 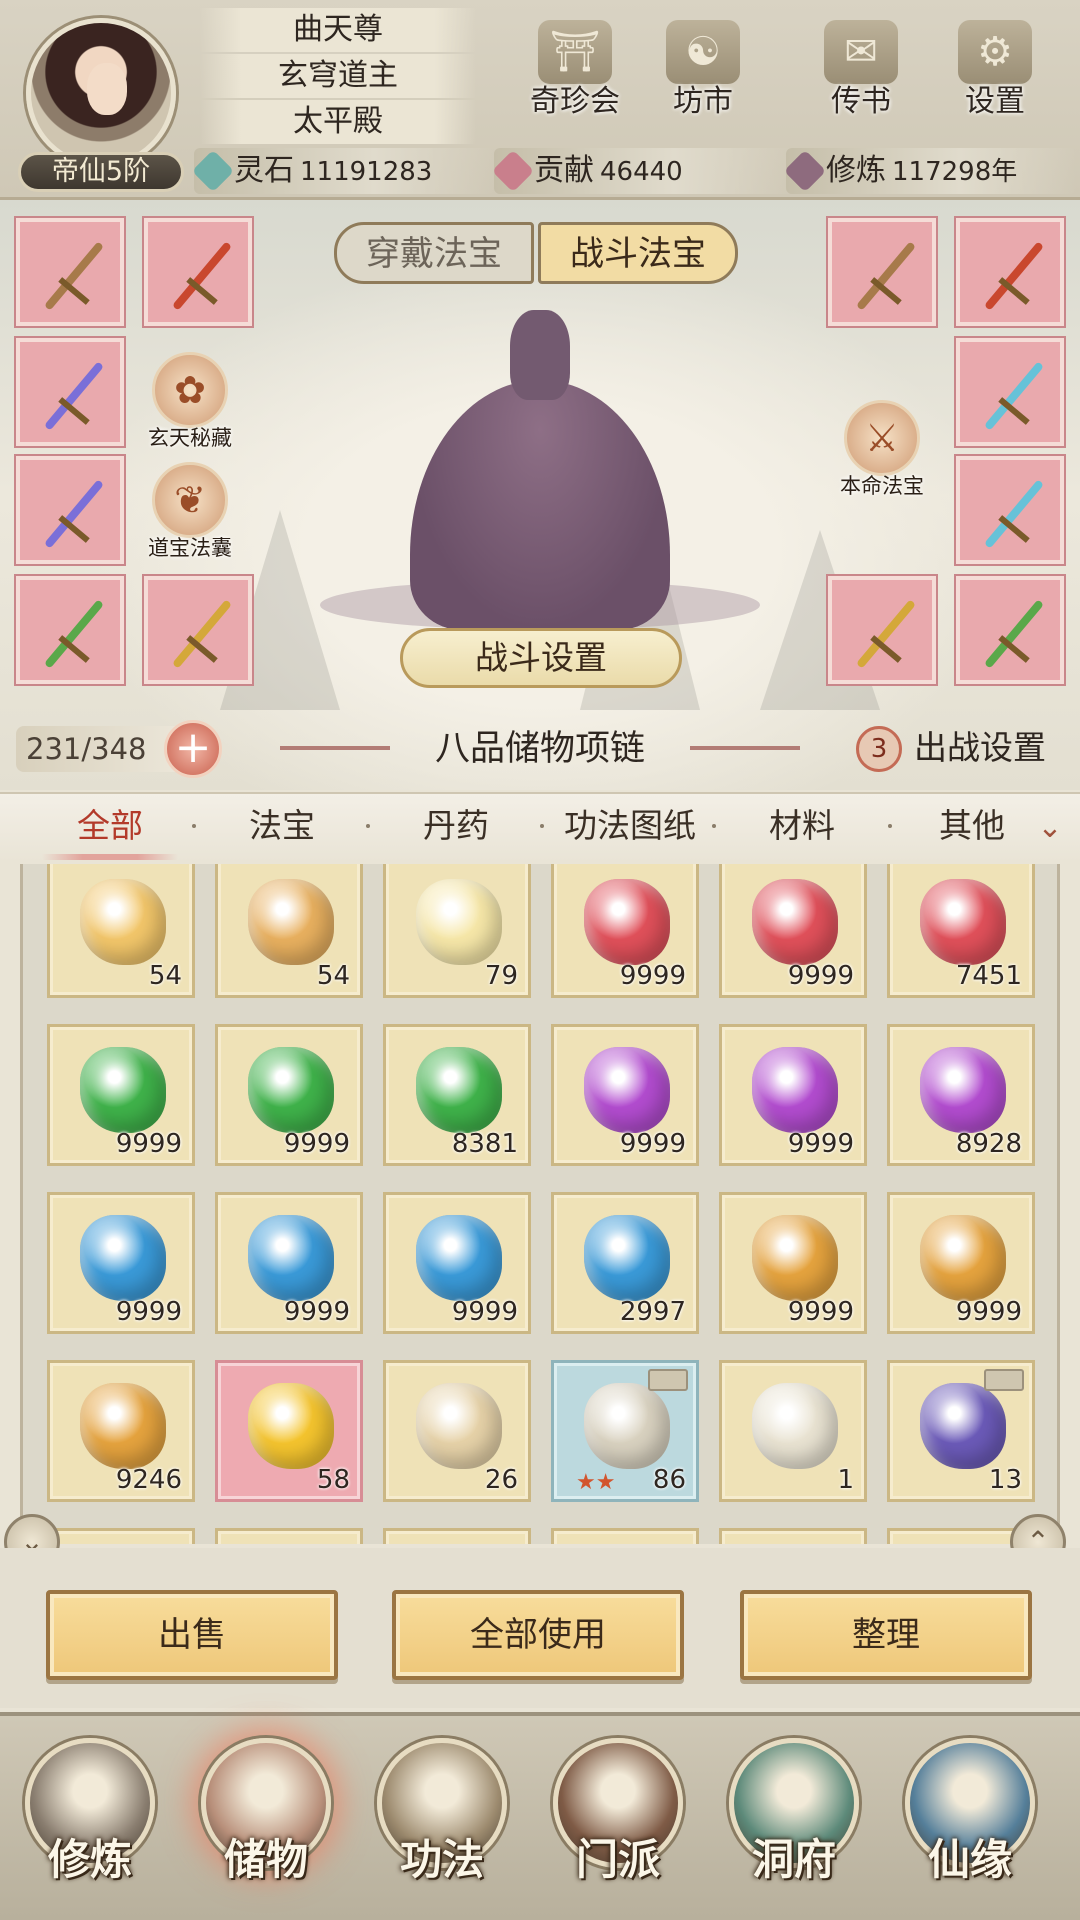 What do you see at coordinates (190, 438) in the screenshot?
I see `side-button-label: 玄天秘藏` at bounding box center [190, 438].